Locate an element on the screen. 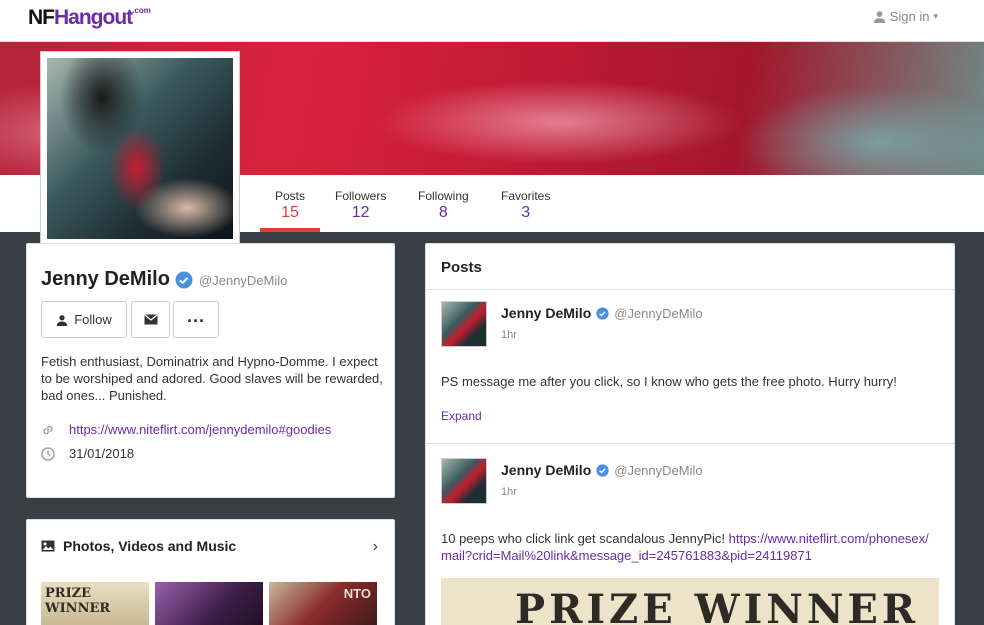 This screenshot has width=984, height=625. message-button is located at coordinates (150, 319).